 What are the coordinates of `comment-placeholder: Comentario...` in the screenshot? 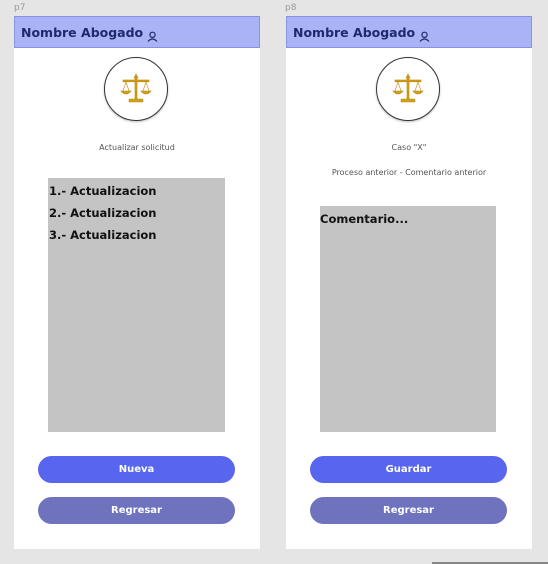 It's located at (364, 219).